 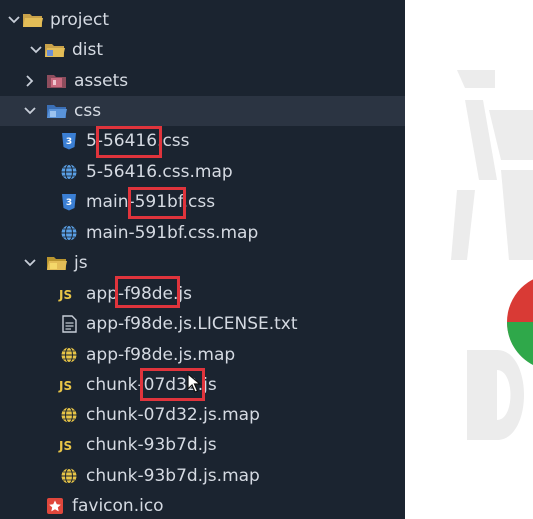 What do you see at coordinates (192, 324) in the screenshot?
I see `tree-item-label: app-f98de.js.LICENSE.txt` at bounding box center [192, 324].